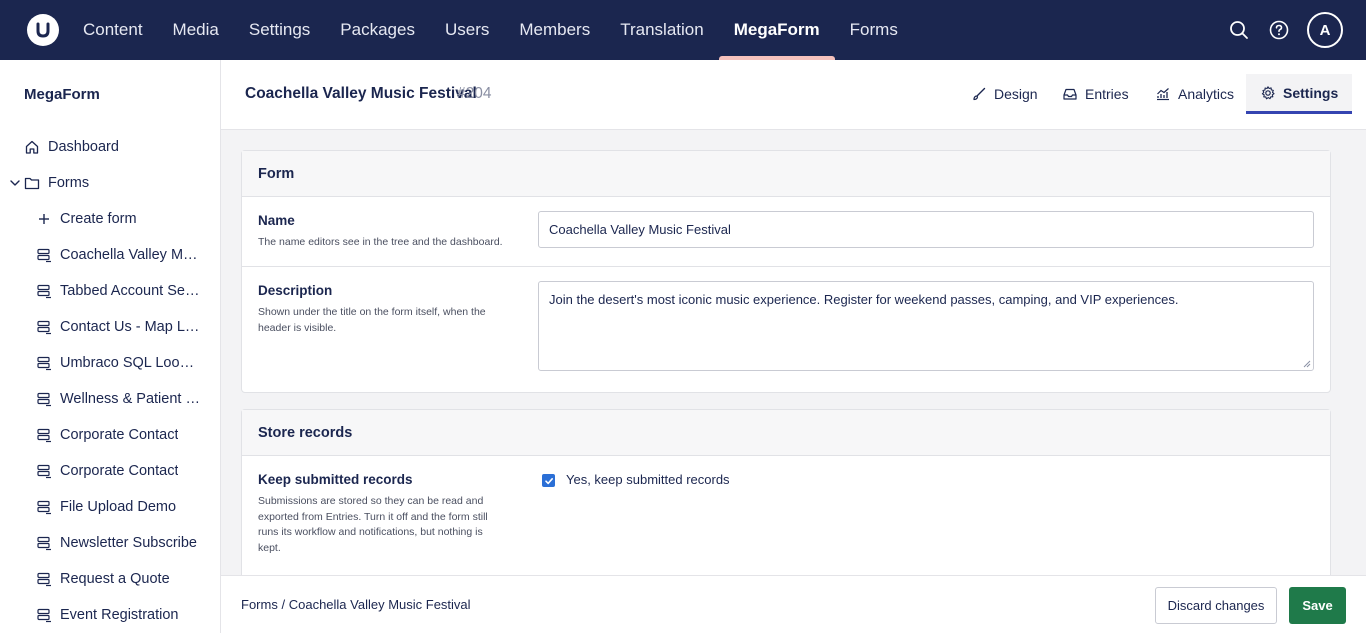 The height and width of the screenshot is (633, 1366). I want to click on nav-settings: Settings, so click(279, 30).